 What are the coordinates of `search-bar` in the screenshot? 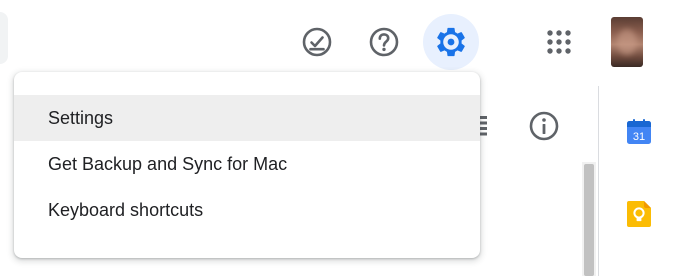 It's located at (4, 38).